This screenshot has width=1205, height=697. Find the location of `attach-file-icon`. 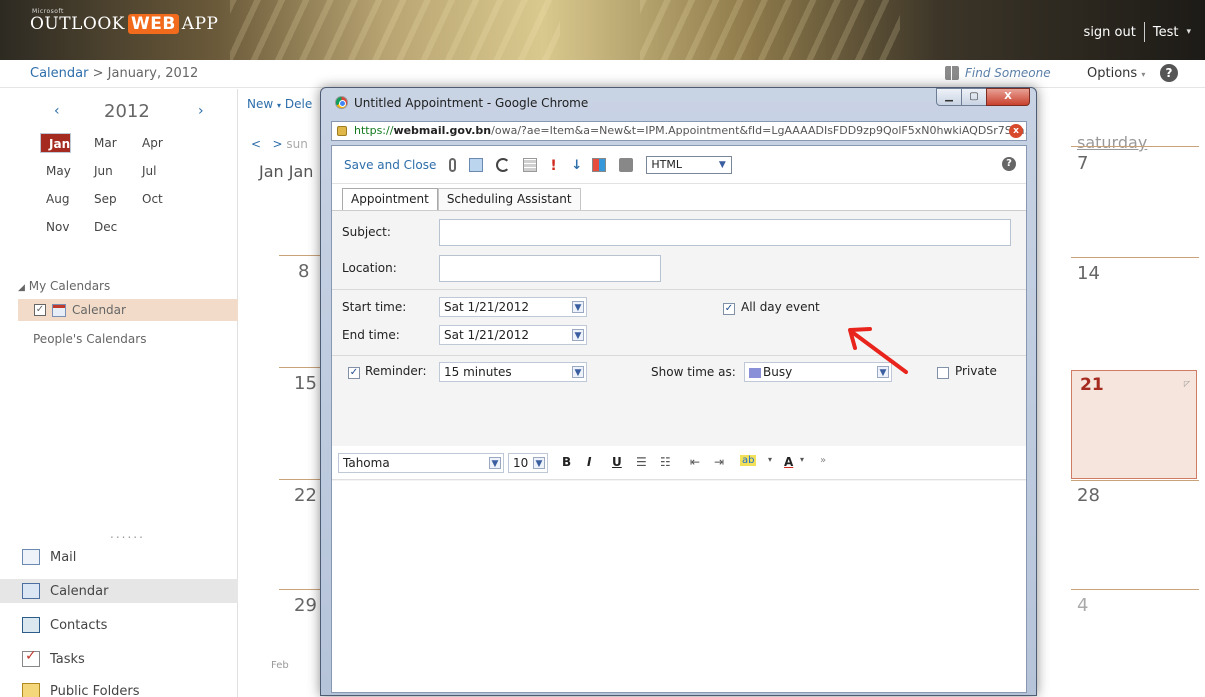

attach-file-icon is located at coordinates (453, 164).